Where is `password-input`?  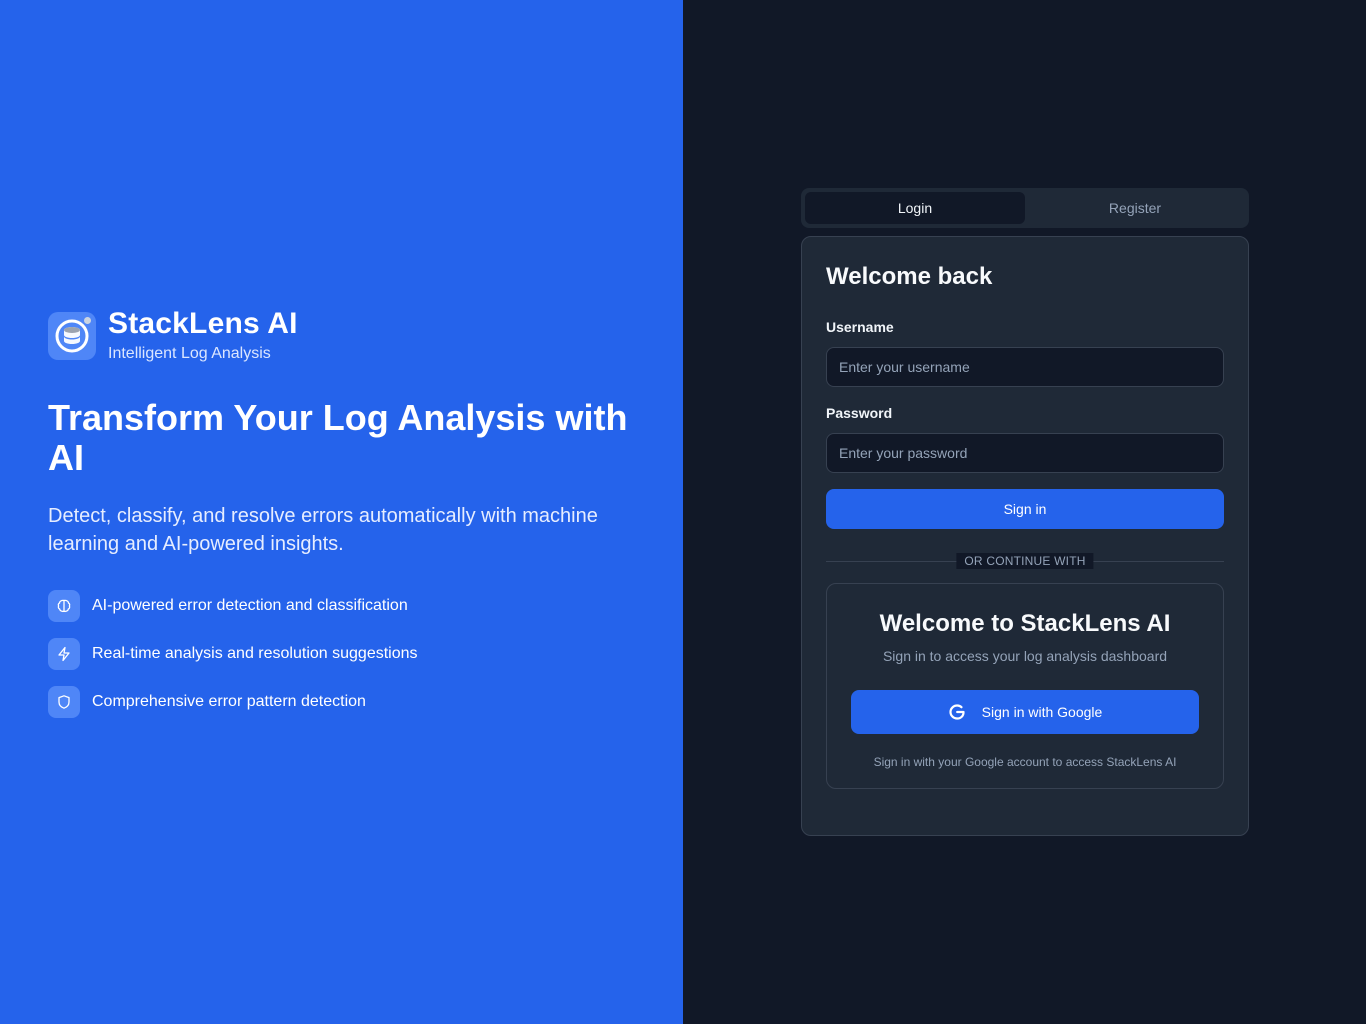
password-input is located at coordinates (1025, 453).